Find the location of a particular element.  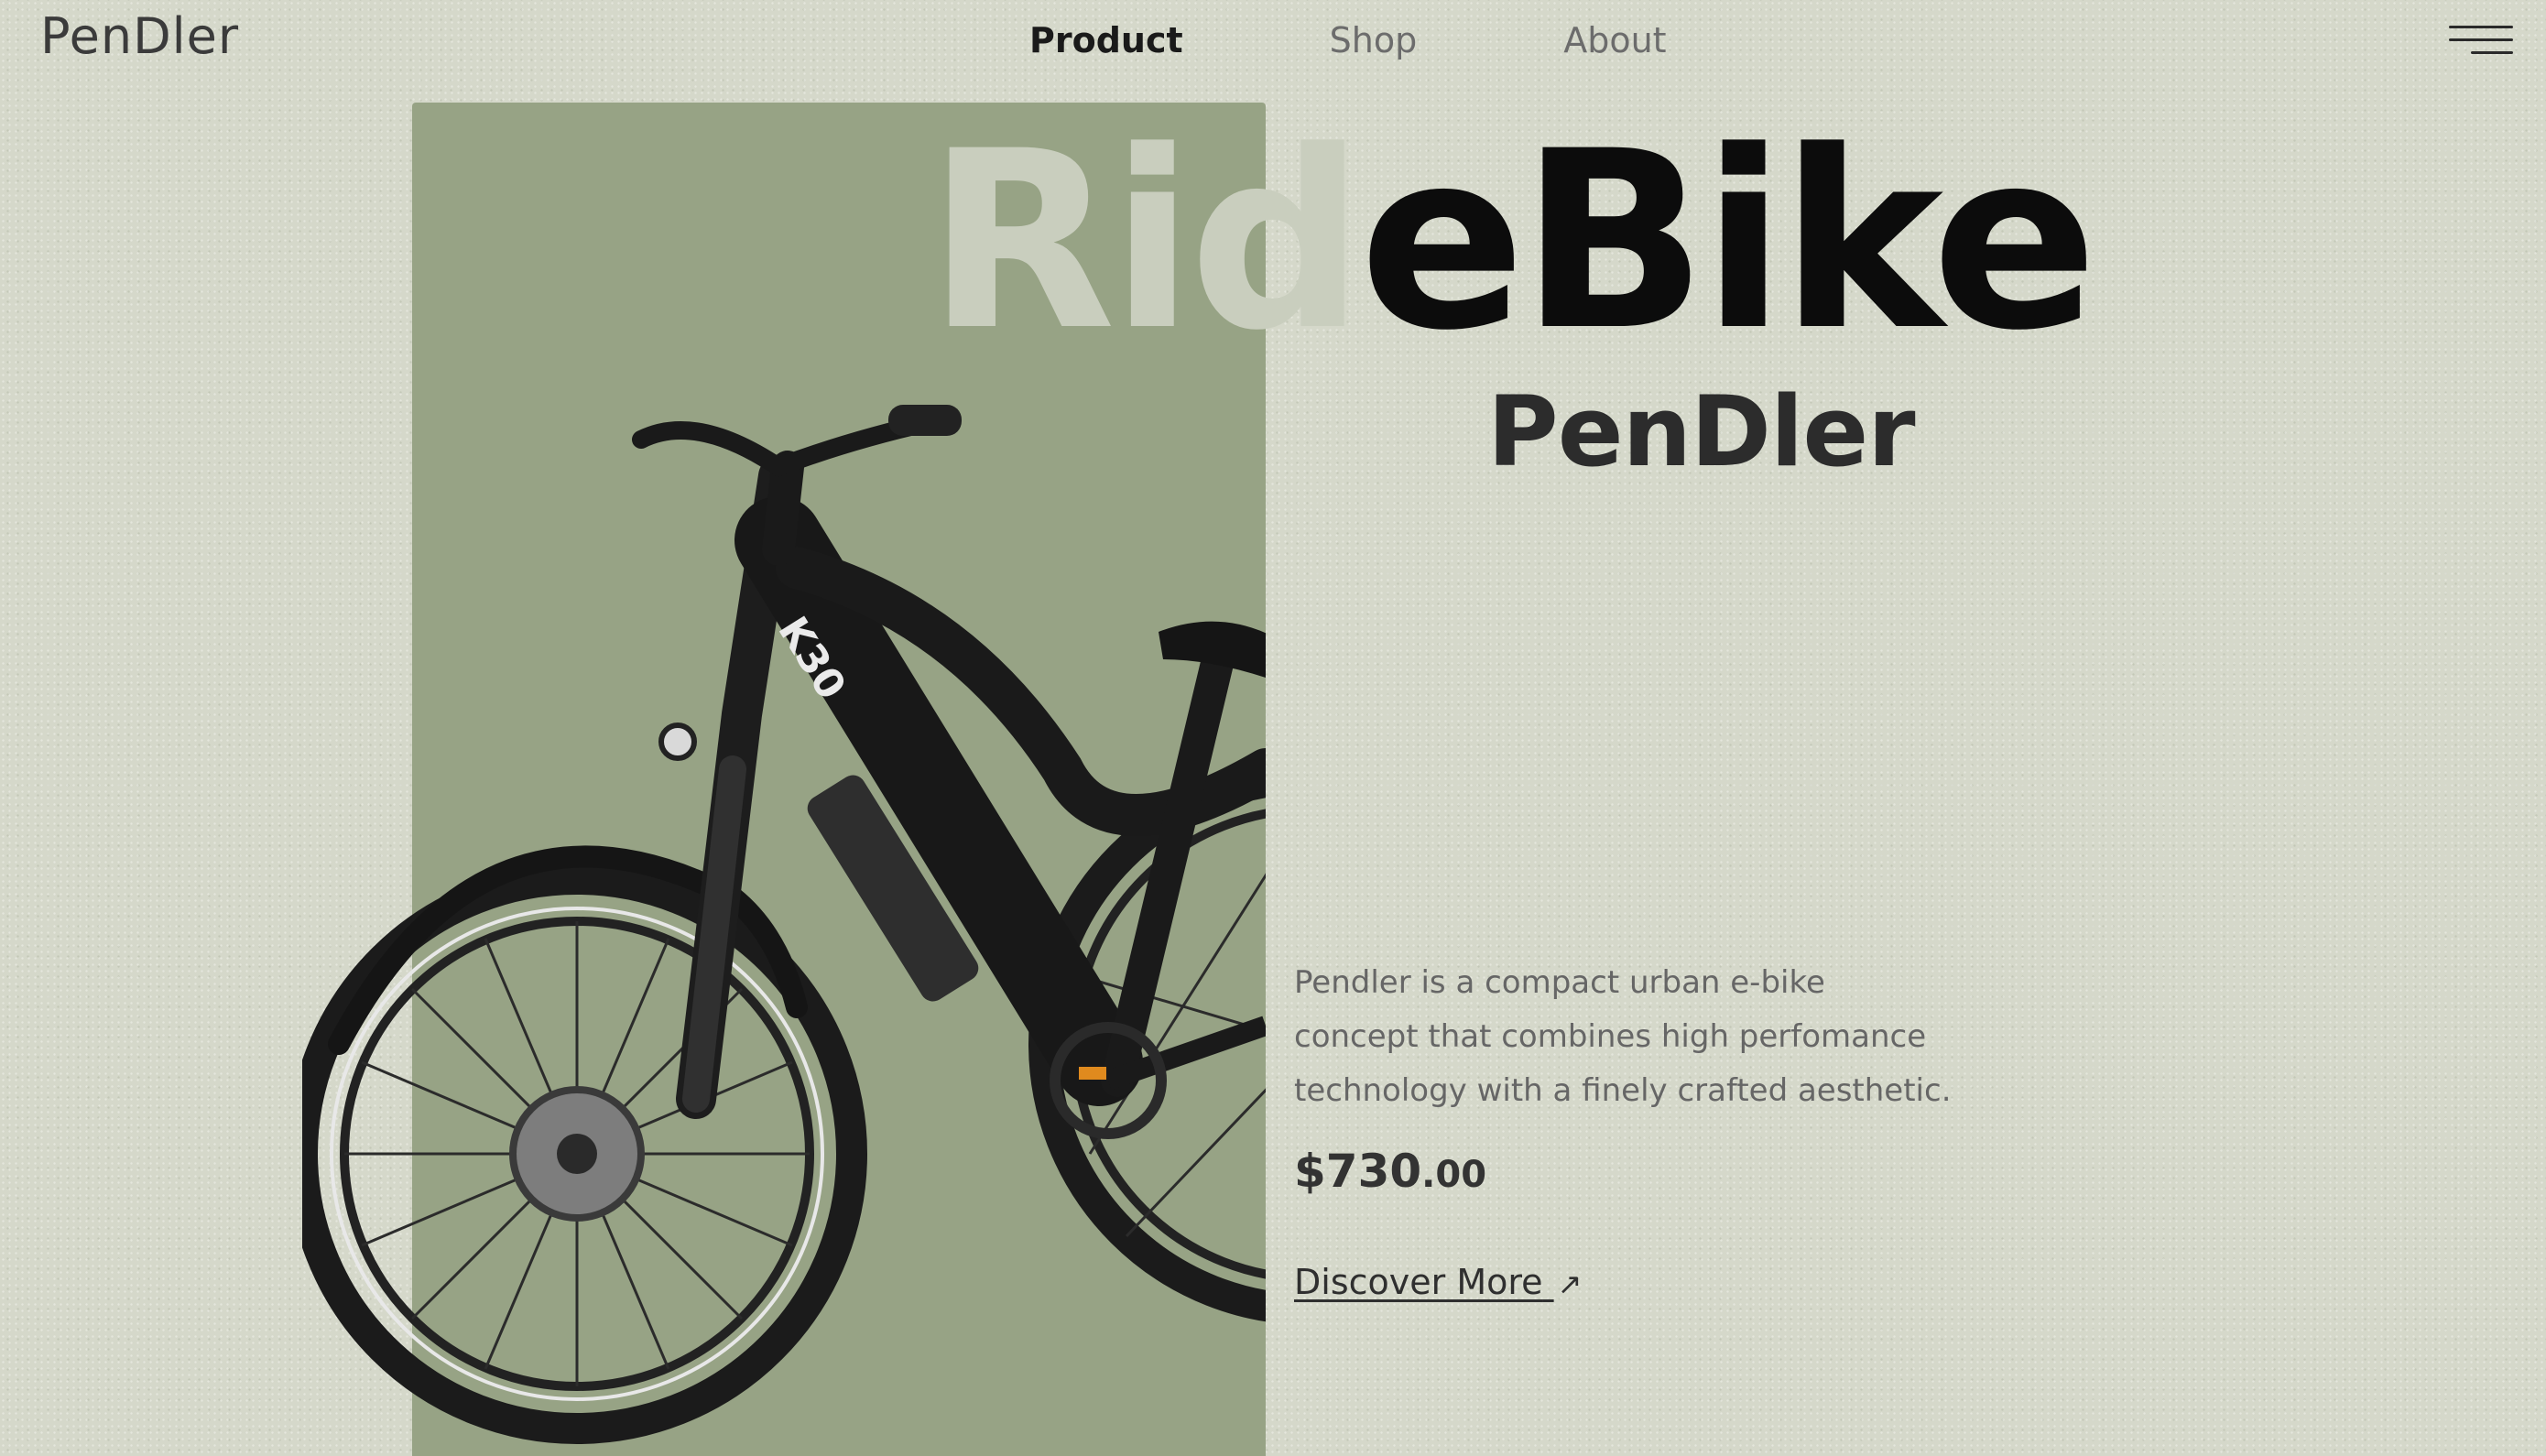

nav-item-about: About is located at coordinates (1614, 40).